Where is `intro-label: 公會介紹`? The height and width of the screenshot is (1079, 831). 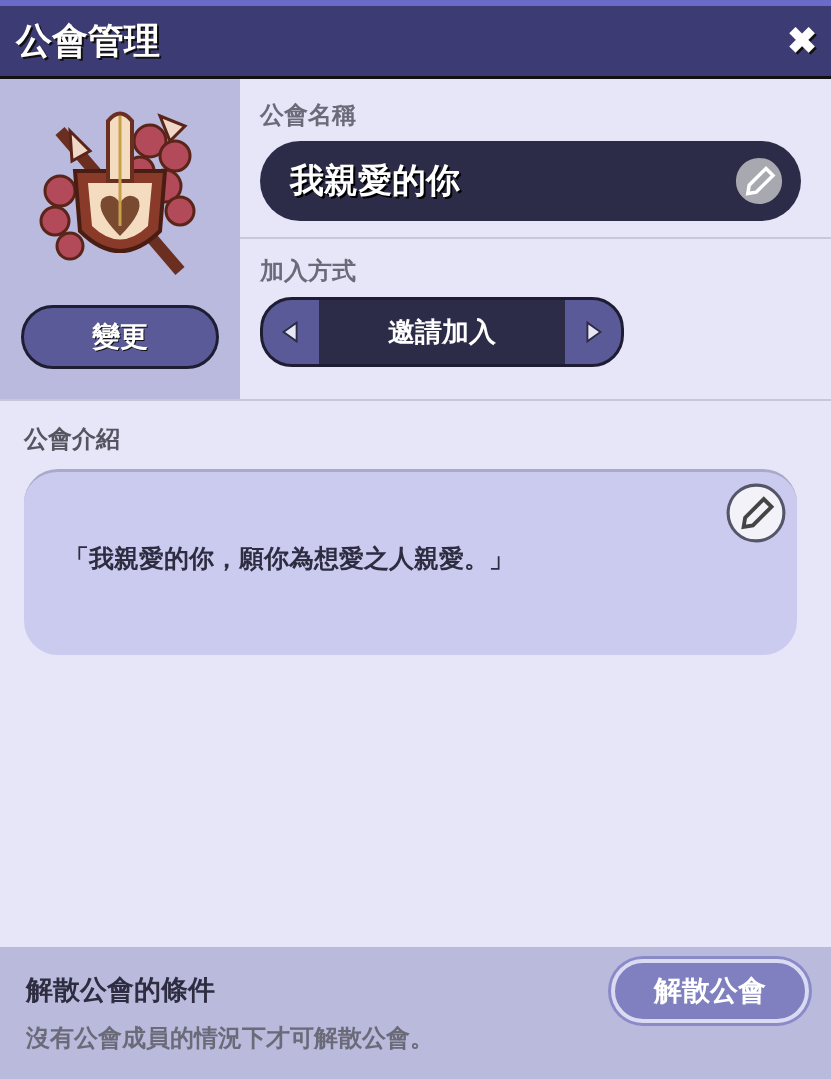 intro-label: 公會介紹 is located at coordinates (72, 439).